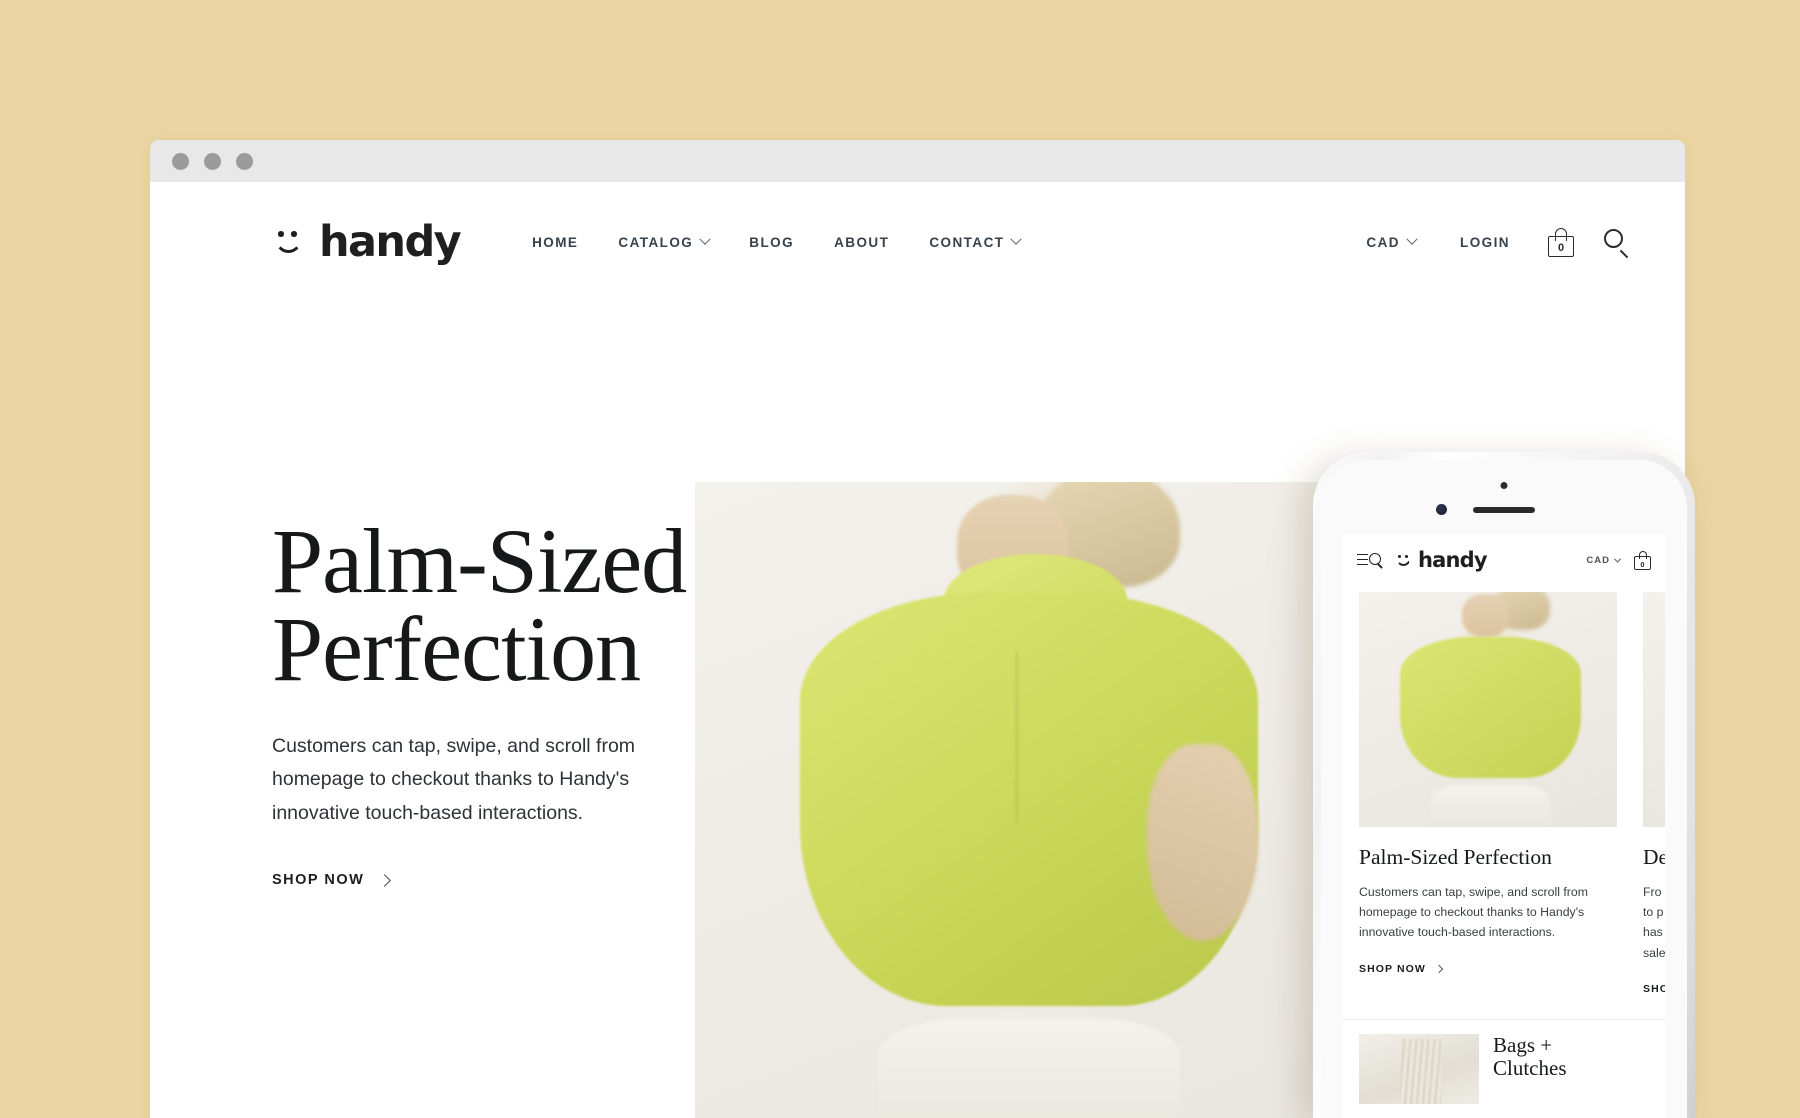 This screenshot has width=1800, height=1118. I want to click on hero-title-line-2: Perfection, so click(456, 649).